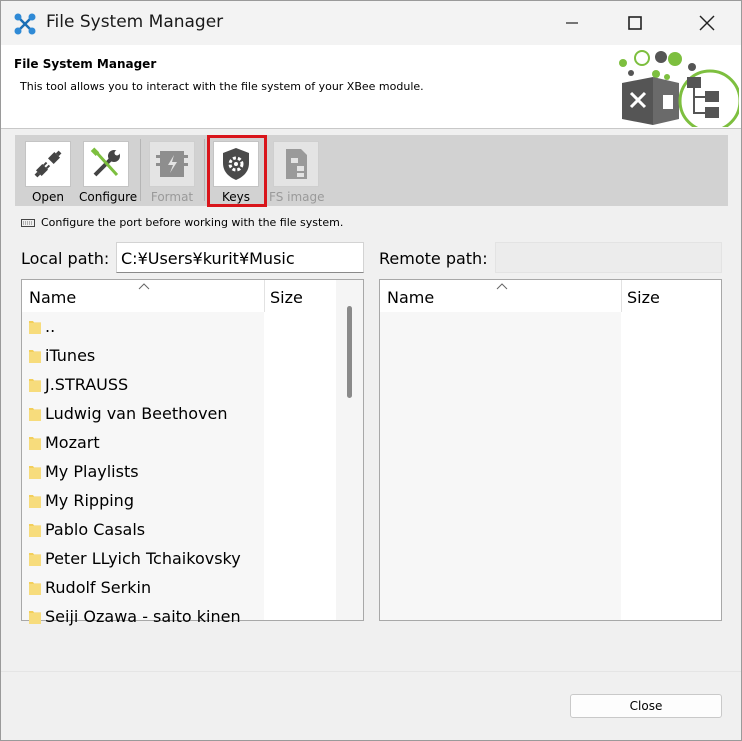  I want to click on close-icon, so click(707, 23).